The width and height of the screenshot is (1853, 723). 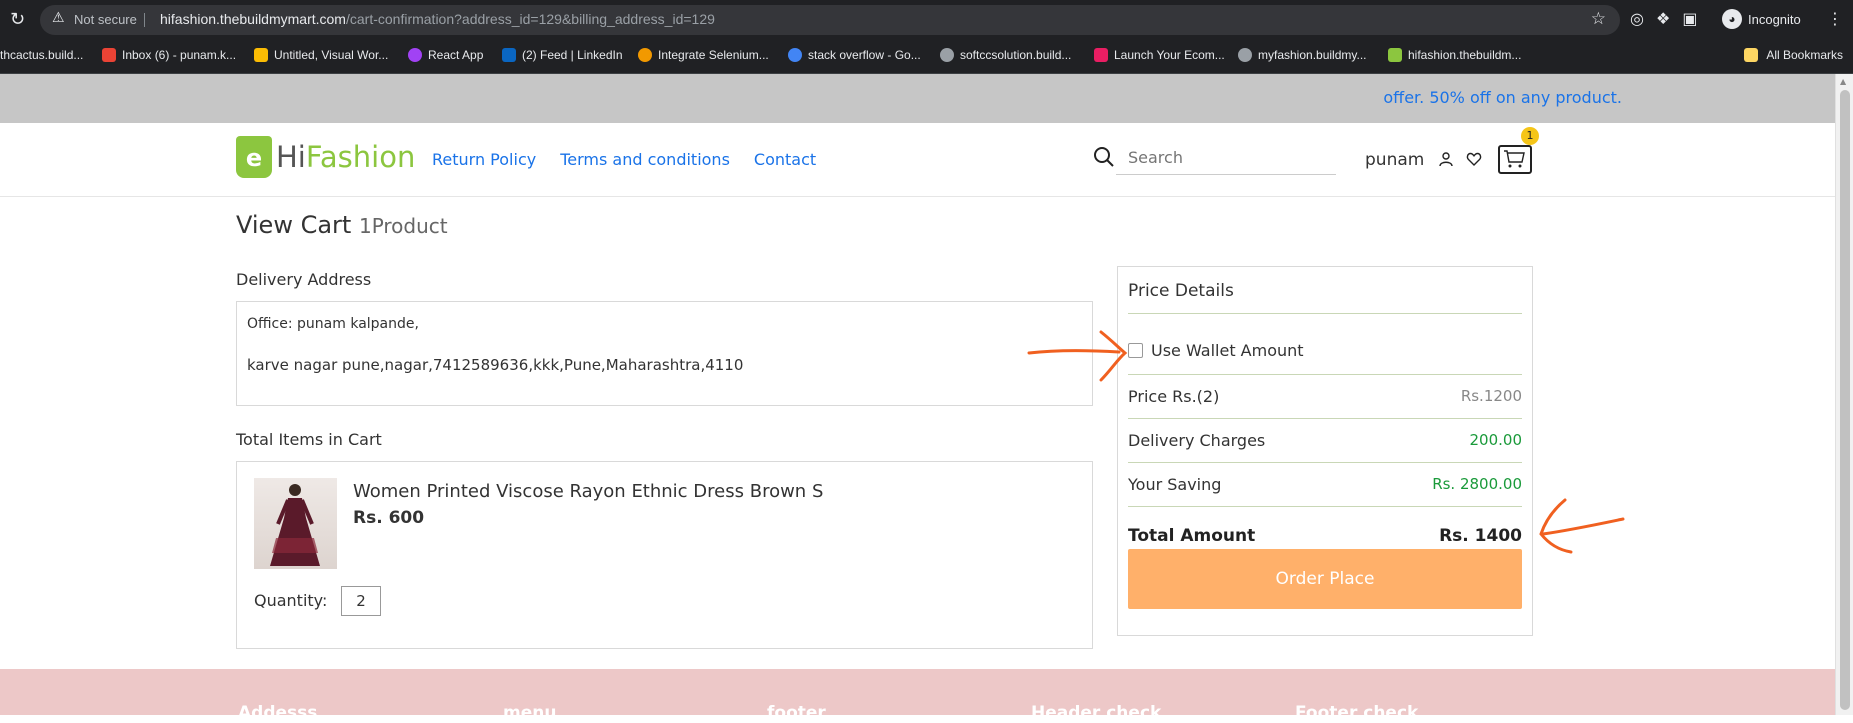 What do you see at coordinates (445, 55) in the screenshot?
I see `bookmark-item: React App` at bounding box center [445, 55].